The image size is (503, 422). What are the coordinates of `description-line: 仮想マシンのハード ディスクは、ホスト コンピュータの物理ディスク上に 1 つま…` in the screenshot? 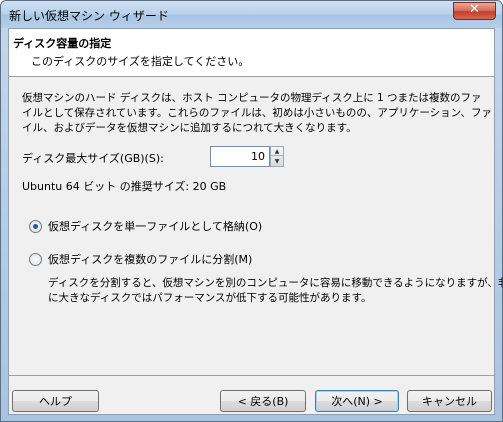 It's located at (252, 98).